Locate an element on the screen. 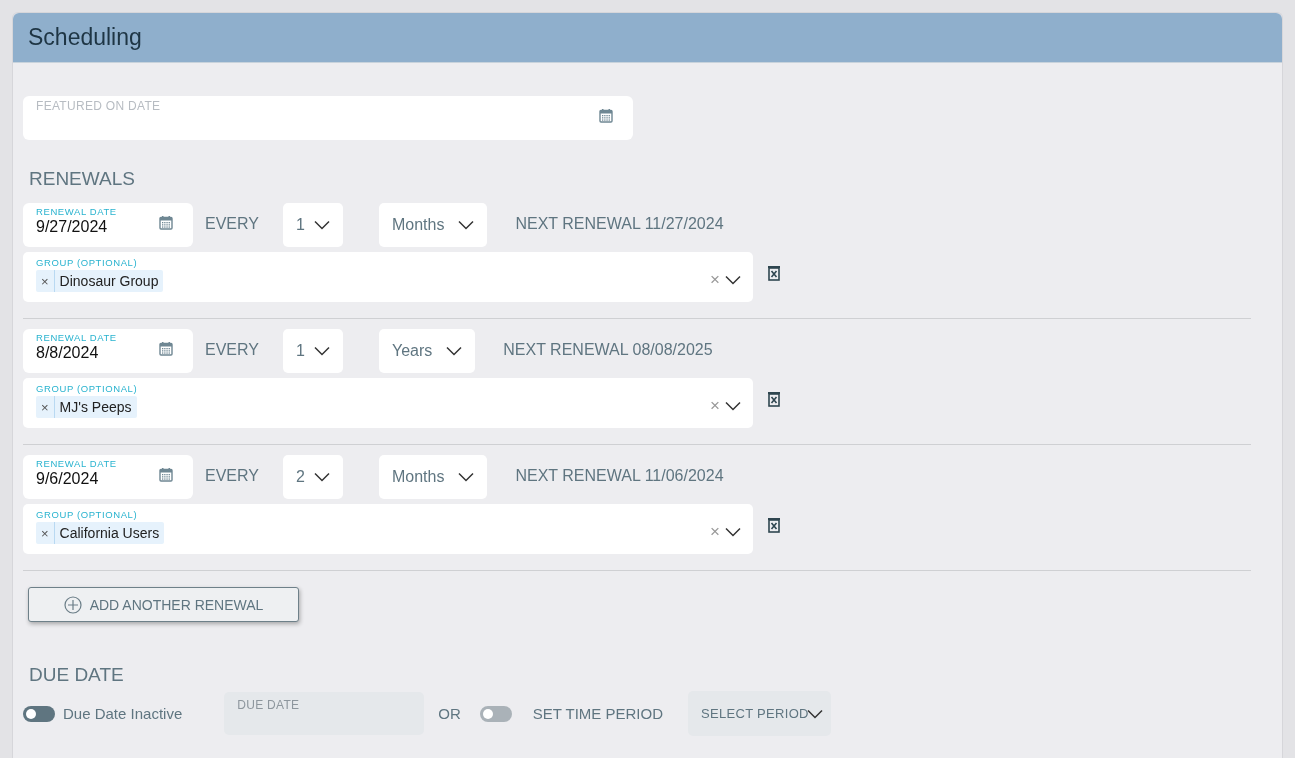  date-field: RENEWAL DATE 9/6/2024 is located at coordinates (108, 477).